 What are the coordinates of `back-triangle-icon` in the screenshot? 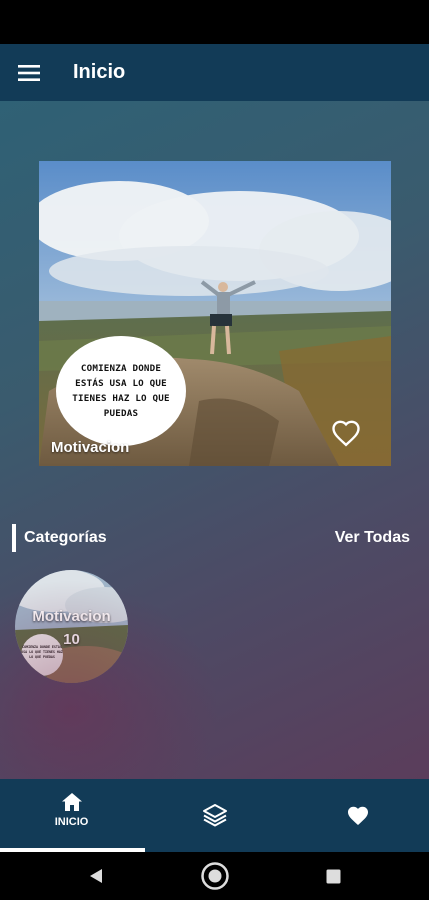 It's located at (96, 876).